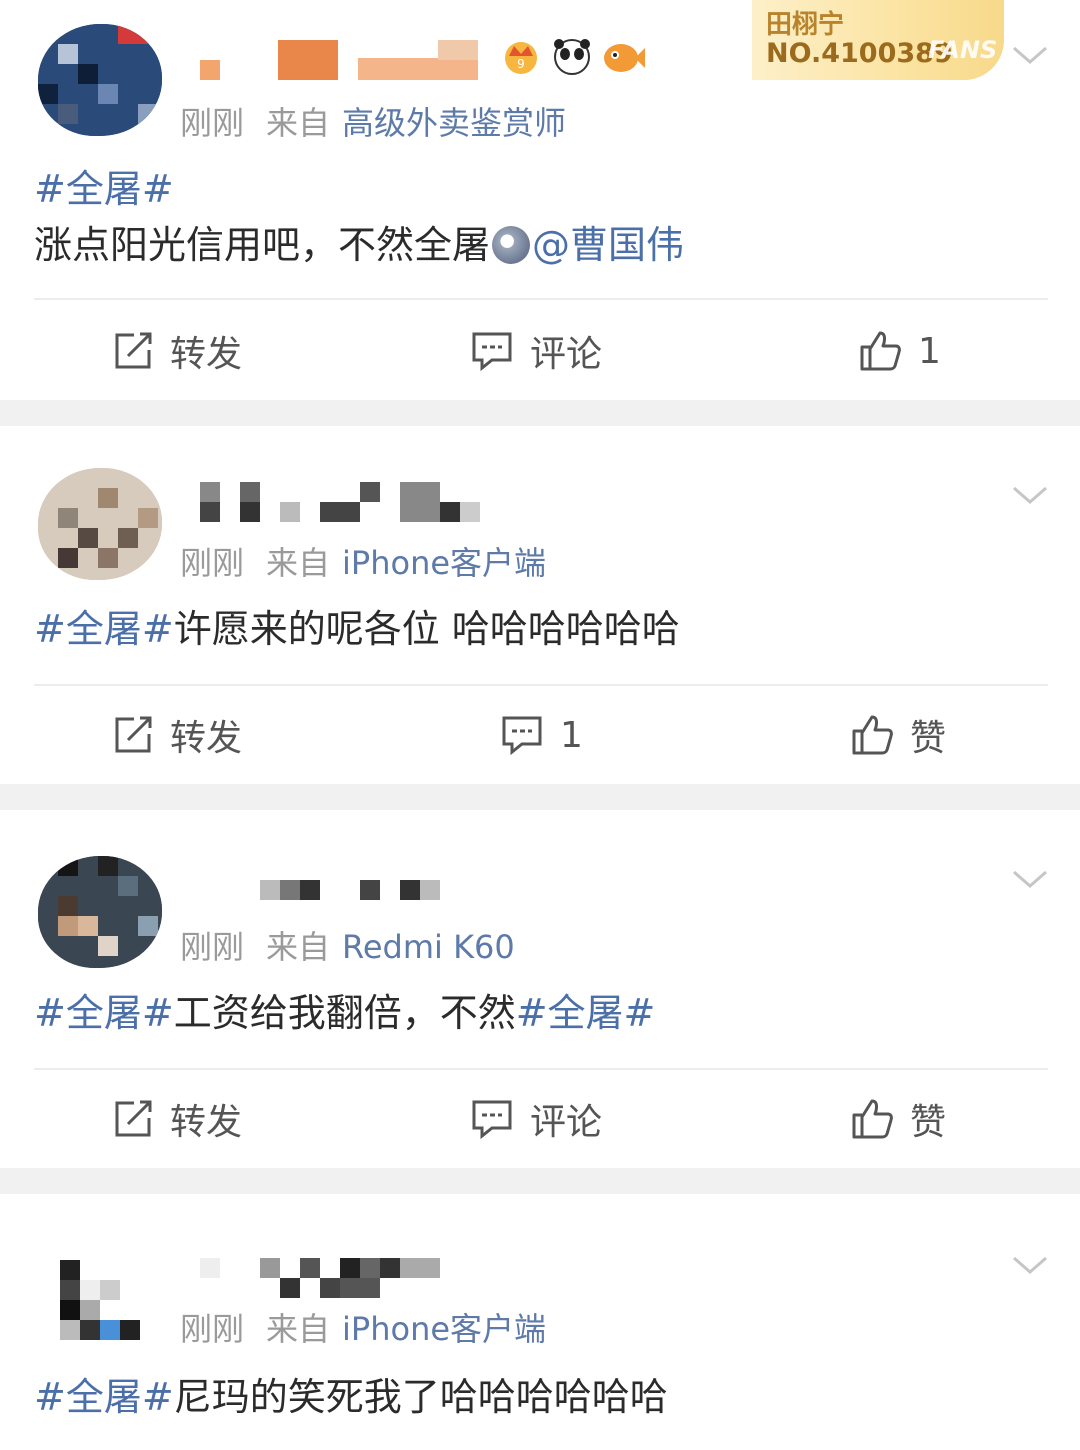  What do you see at coordinates (572, 57) in the screenshot?
I see `panda-icon` at bounding box center [572, 57].